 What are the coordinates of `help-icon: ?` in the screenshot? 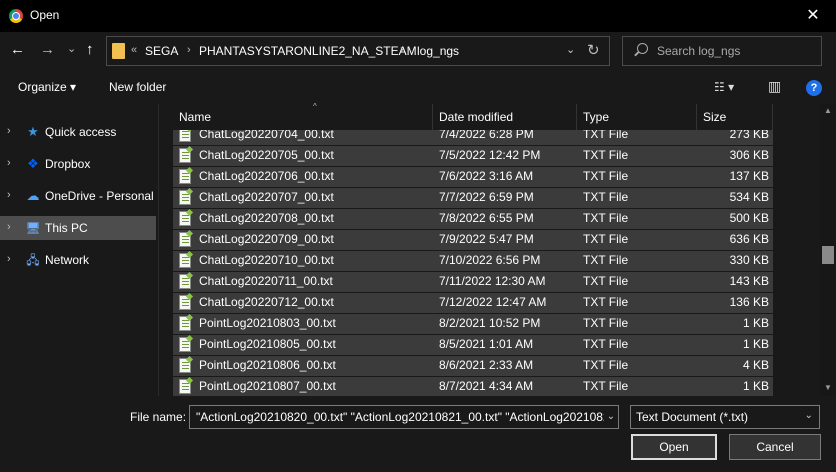 It's located at (814, 88).